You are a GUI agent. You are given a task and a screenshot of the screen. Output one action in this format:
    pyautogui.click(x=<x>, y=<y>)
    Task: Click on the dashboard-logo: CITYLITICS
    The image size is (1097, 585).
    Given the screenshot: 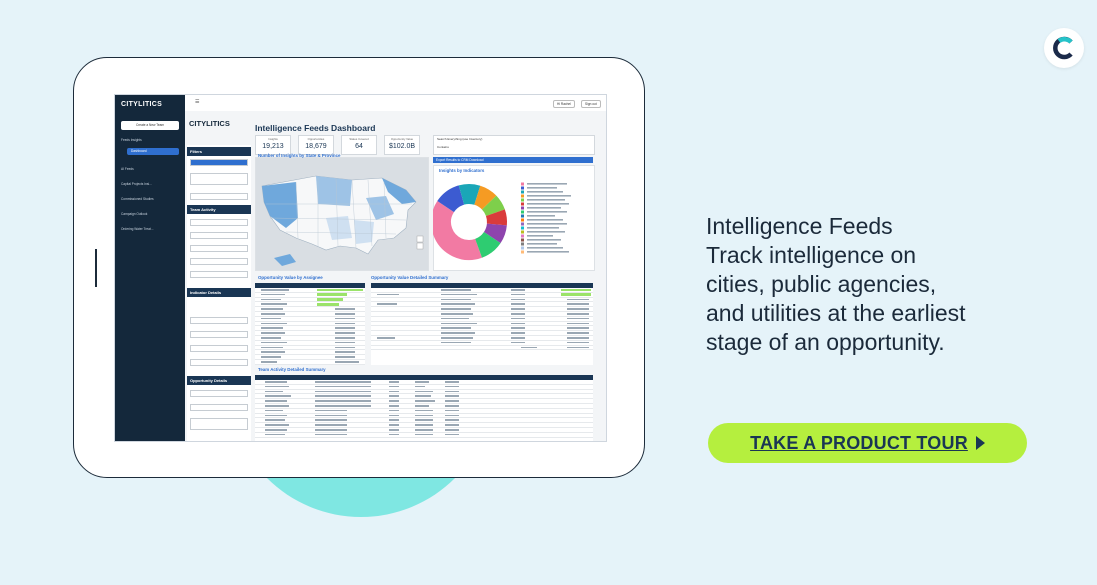 What is the action you would take?
    pyautogui.click(x=209, y=123)
    